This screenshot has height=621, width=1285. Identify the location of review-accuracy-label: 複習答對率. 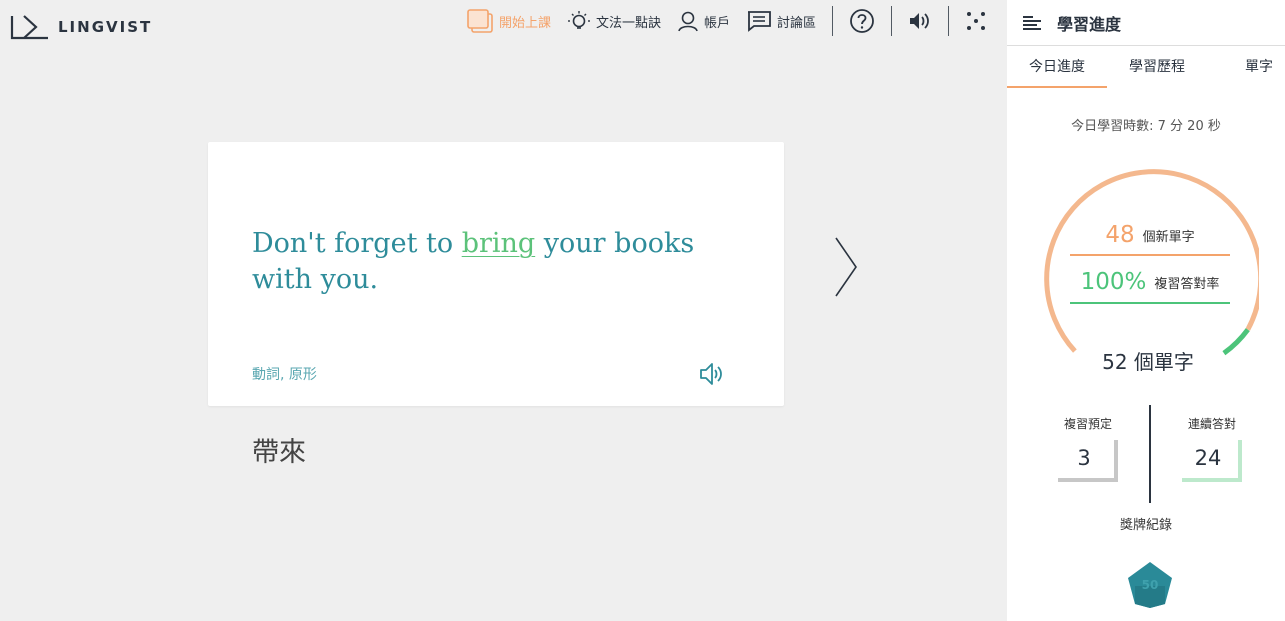
(1187, 284).